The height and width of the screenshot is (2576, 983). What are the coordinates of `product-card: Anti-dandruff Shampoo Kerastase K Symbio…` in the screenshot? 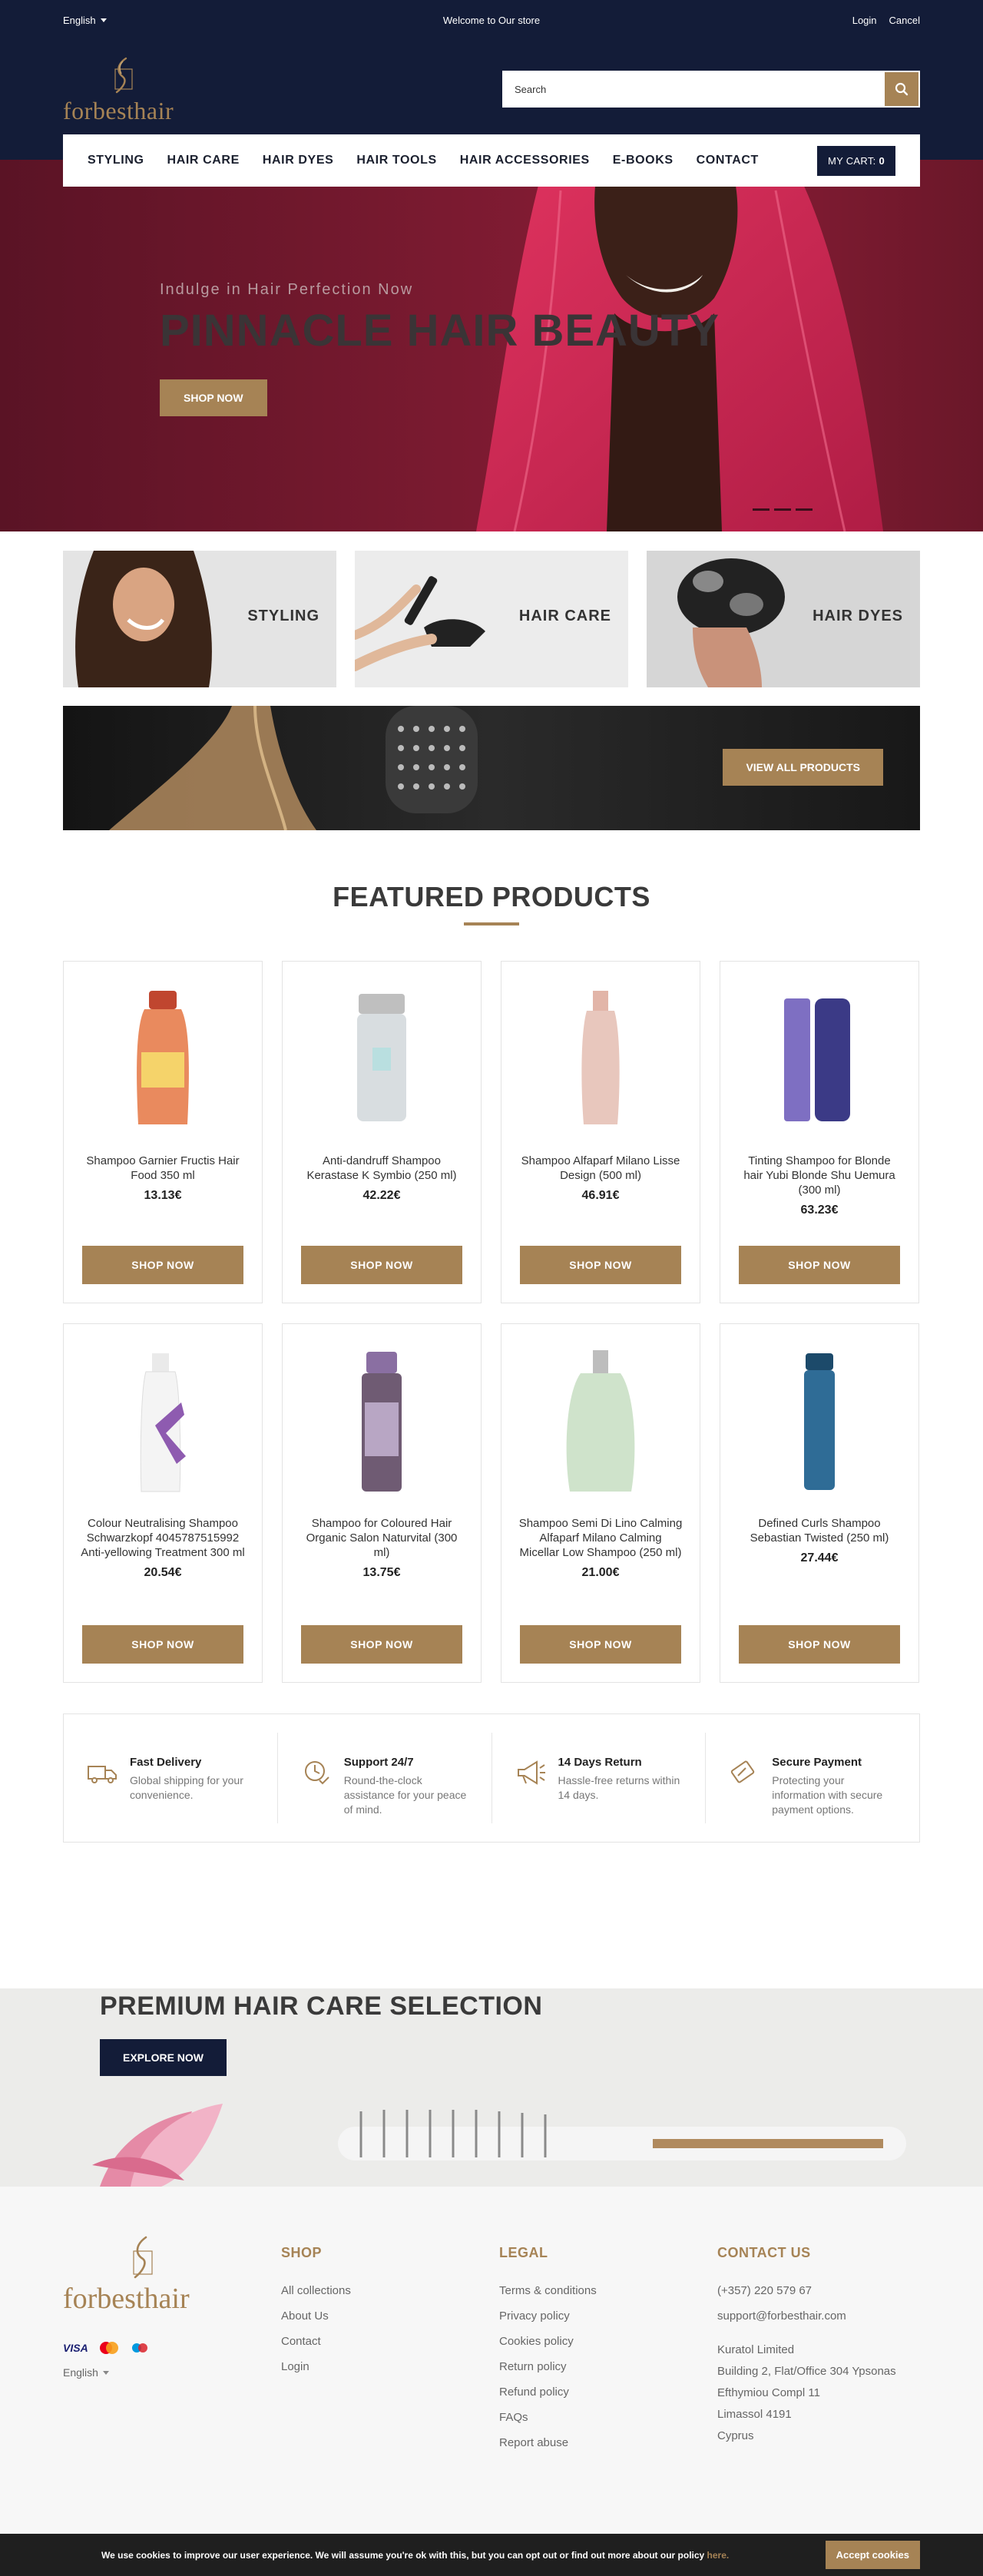 It's located at (382, 1132).